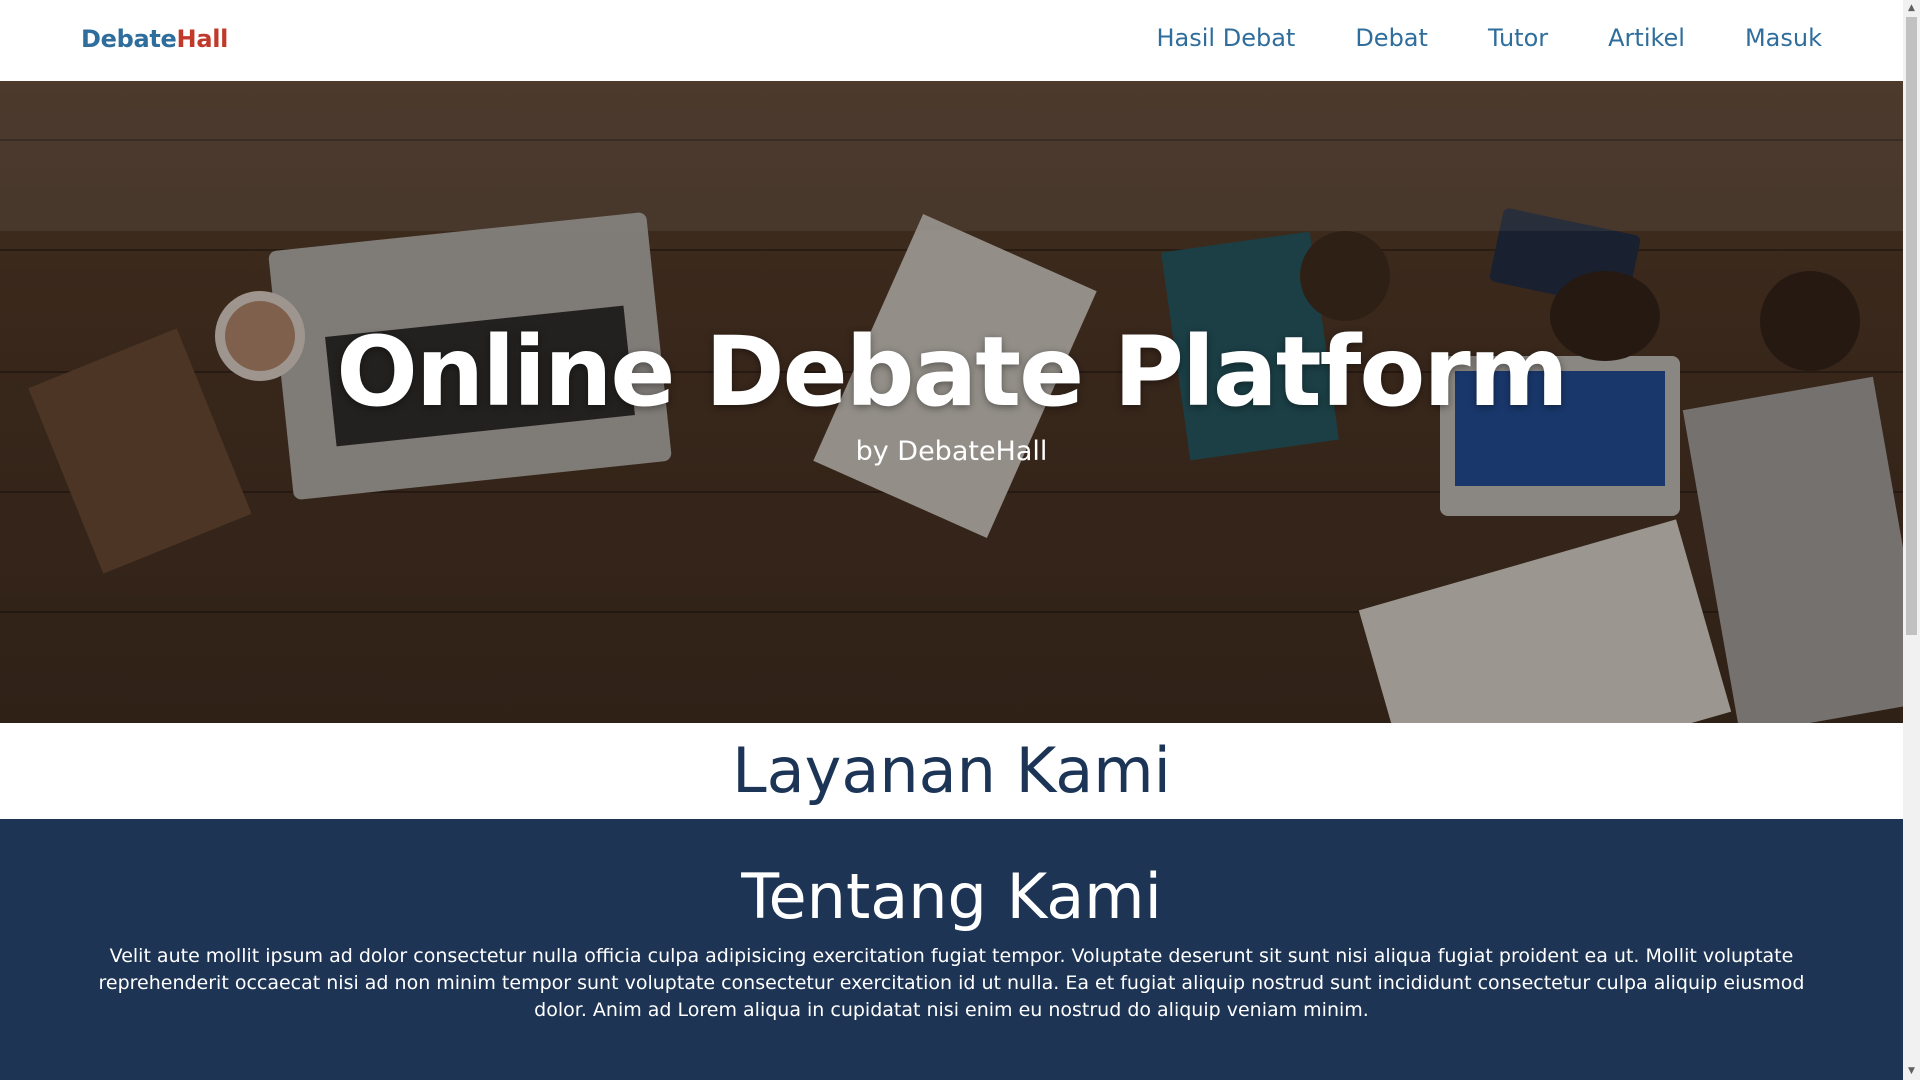 This screenshot has width=1920, height=1080. What do you see at coordinates (1391, 38) in the screenshot?
I see `nav-link-debat: Debat` at bounding box center [1391, 38].